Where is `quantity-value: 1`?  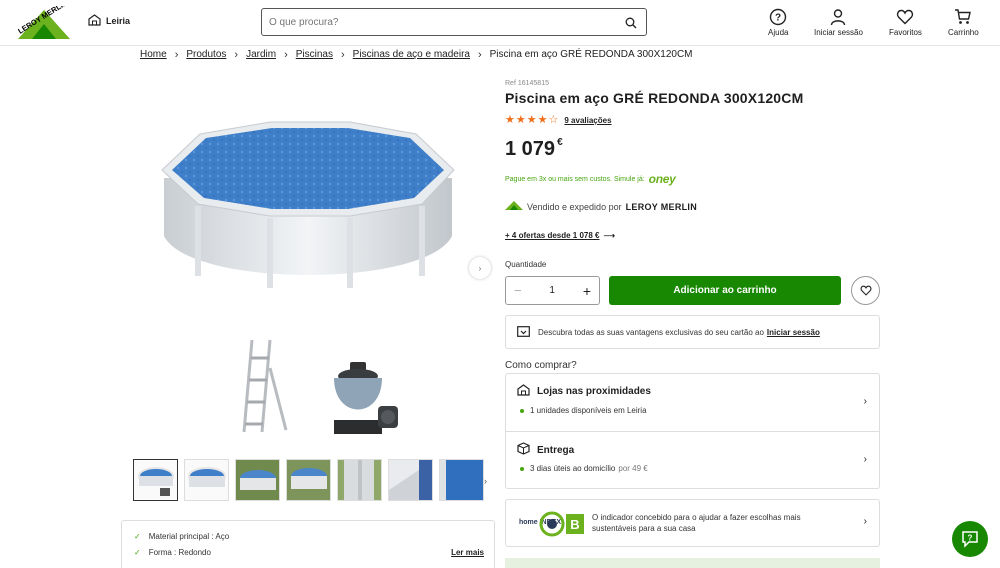 quantity-value: 1 is located at coordinates (552, 290).